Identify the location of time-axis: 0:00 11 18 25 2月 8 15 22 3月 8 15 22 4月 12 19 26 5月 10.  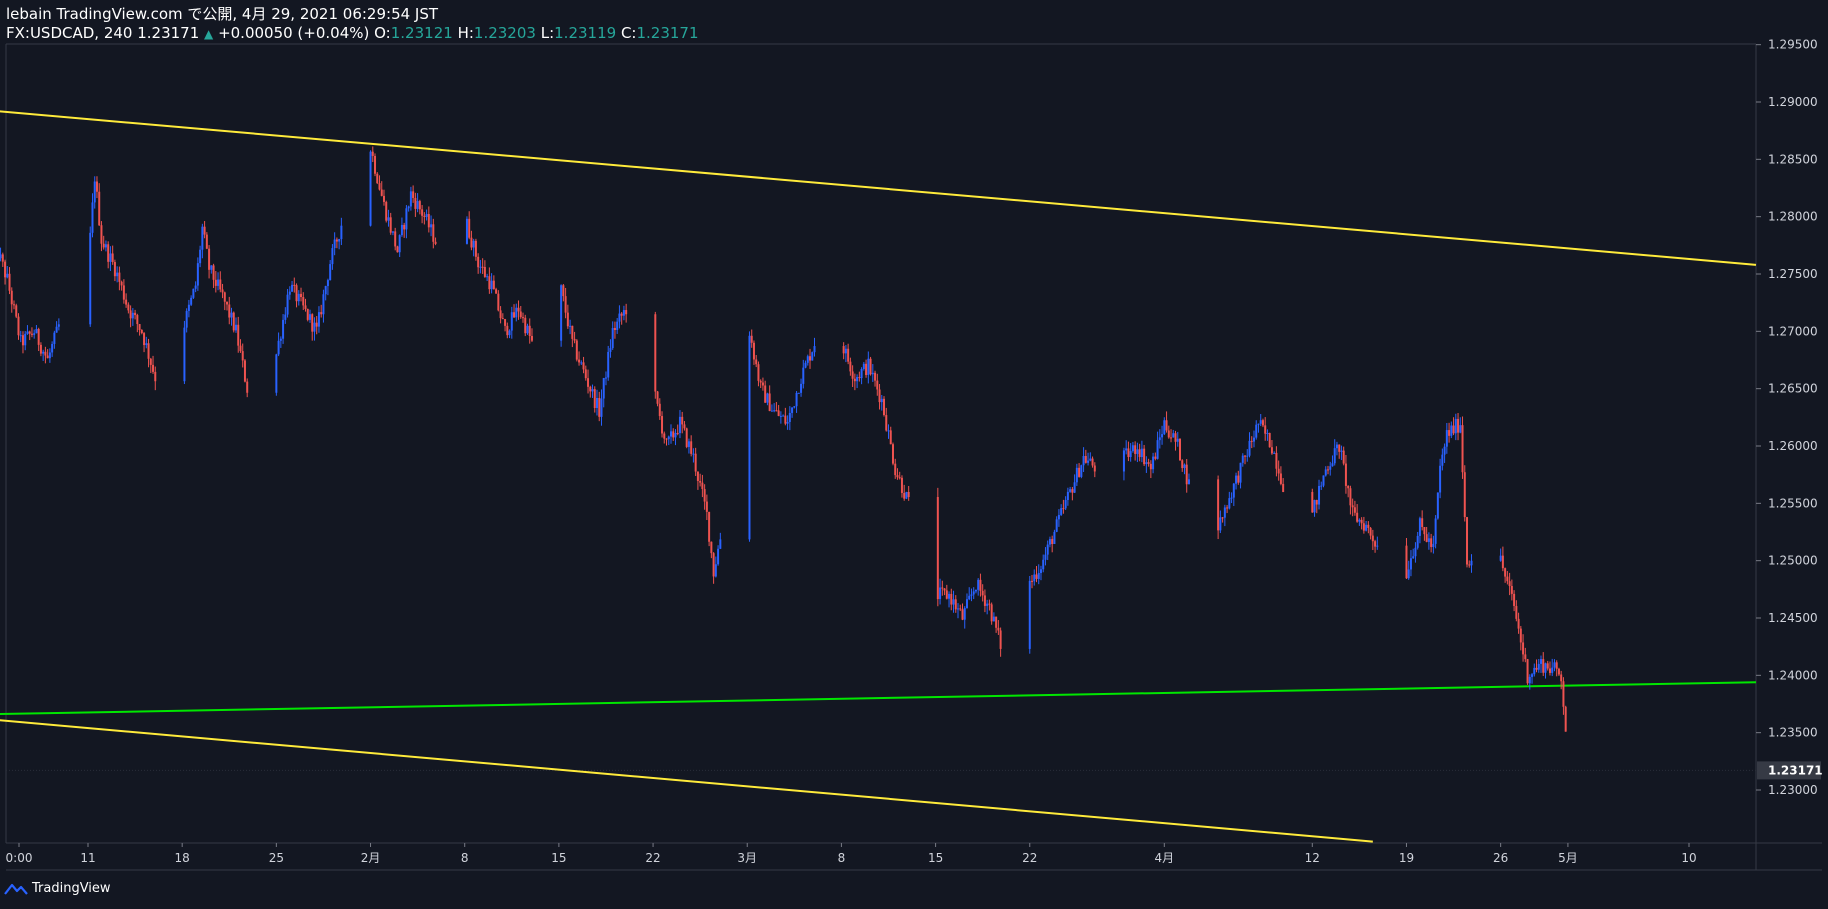
(851, 854).